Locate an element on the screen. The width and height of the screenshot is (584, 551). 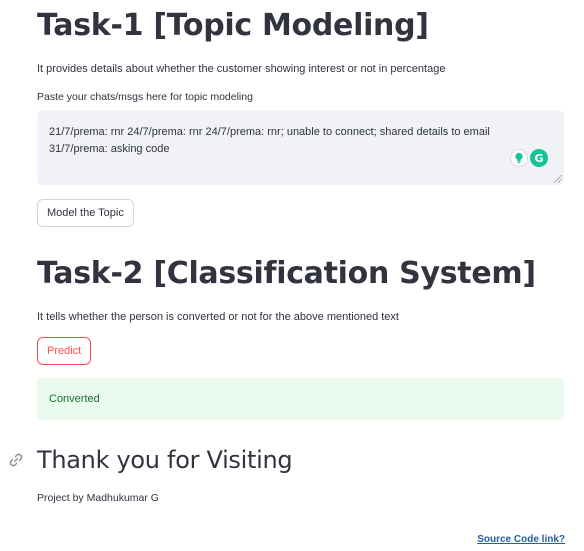
grammarly-icon: G is located at coordinates (539, 158).